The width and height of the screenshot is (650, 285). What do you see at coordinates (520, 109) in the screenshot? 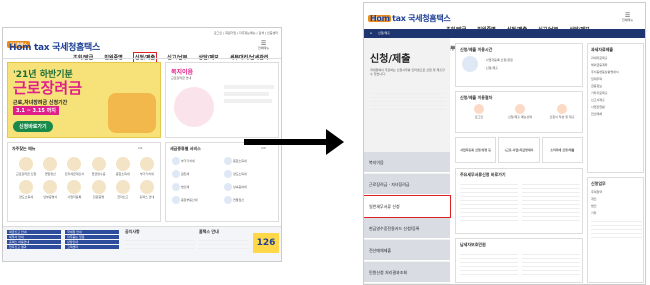
I see `menu-select-icon` at bounding box center [520, 109].